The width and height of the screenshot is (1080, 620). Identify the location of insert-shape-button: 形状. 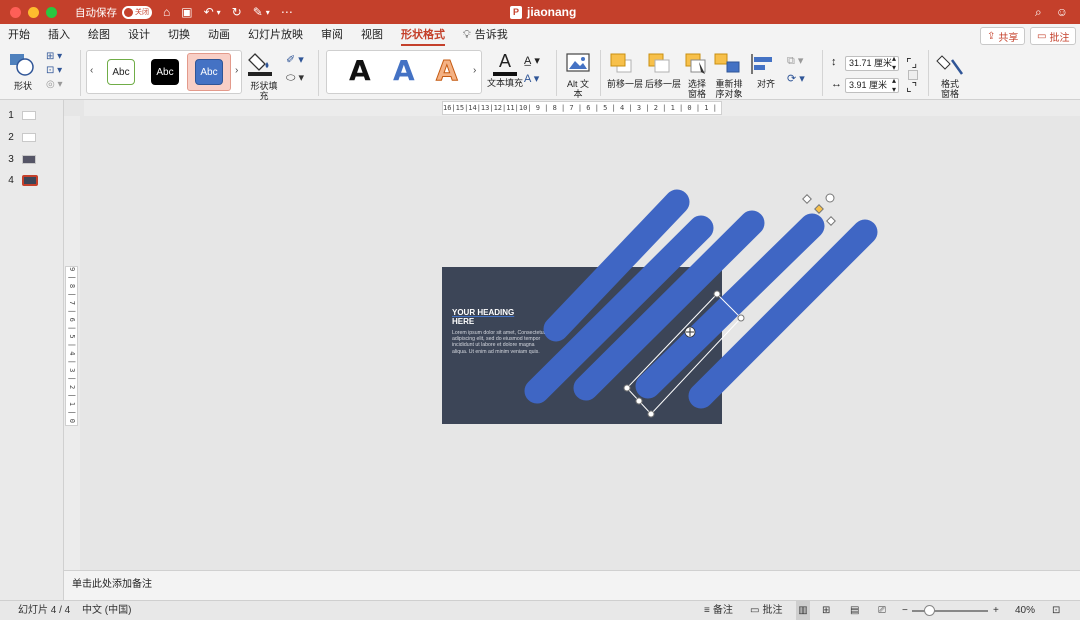
(23, 71).